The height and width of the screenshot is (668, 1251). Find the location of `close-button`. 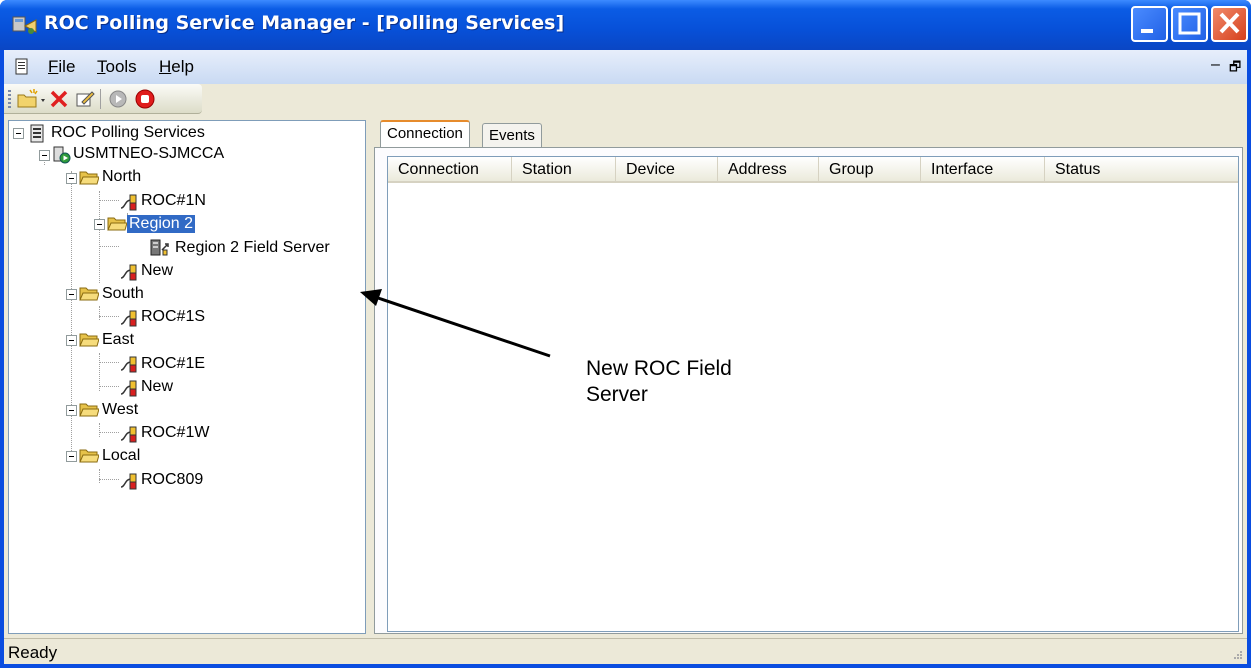

close-button is located at coordinates (1229, 24).